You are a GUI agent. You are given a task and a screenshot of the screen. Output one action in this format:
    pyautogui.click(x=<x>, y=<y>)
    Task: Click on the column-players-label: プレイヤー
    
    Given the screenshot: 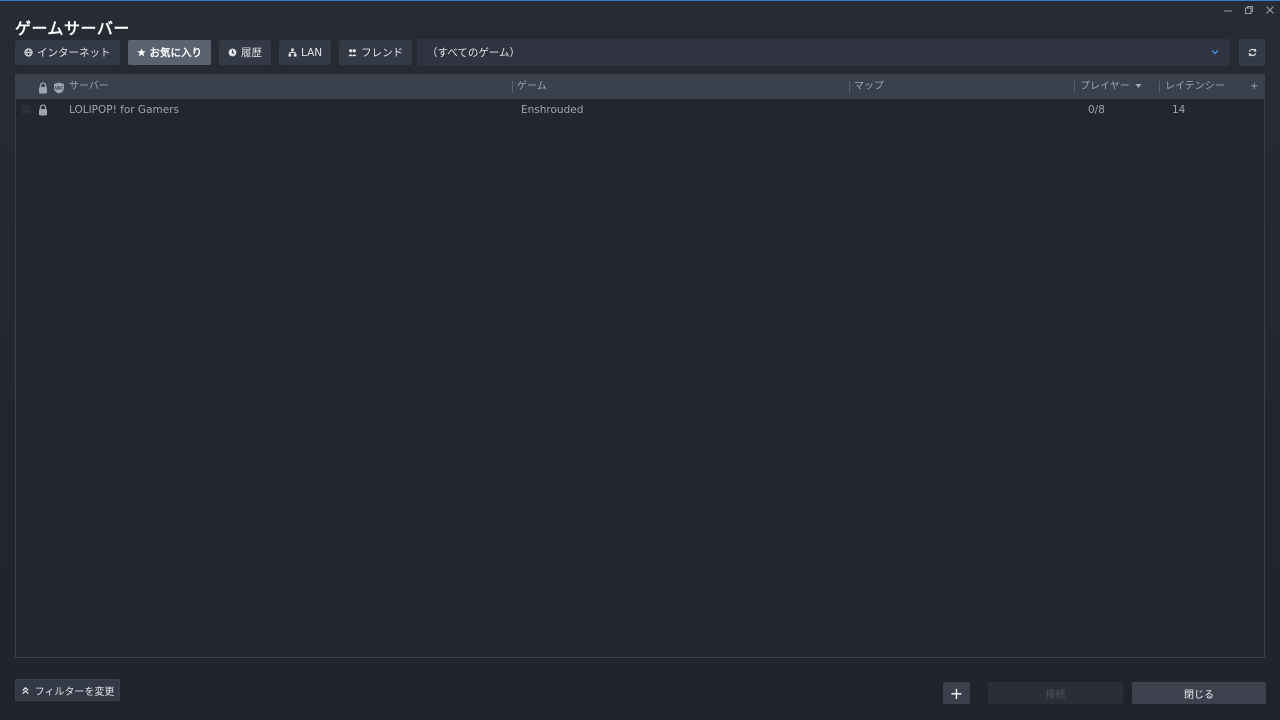 What is the action you would take?
    pyautogui.click(x=1105, y=86)
    